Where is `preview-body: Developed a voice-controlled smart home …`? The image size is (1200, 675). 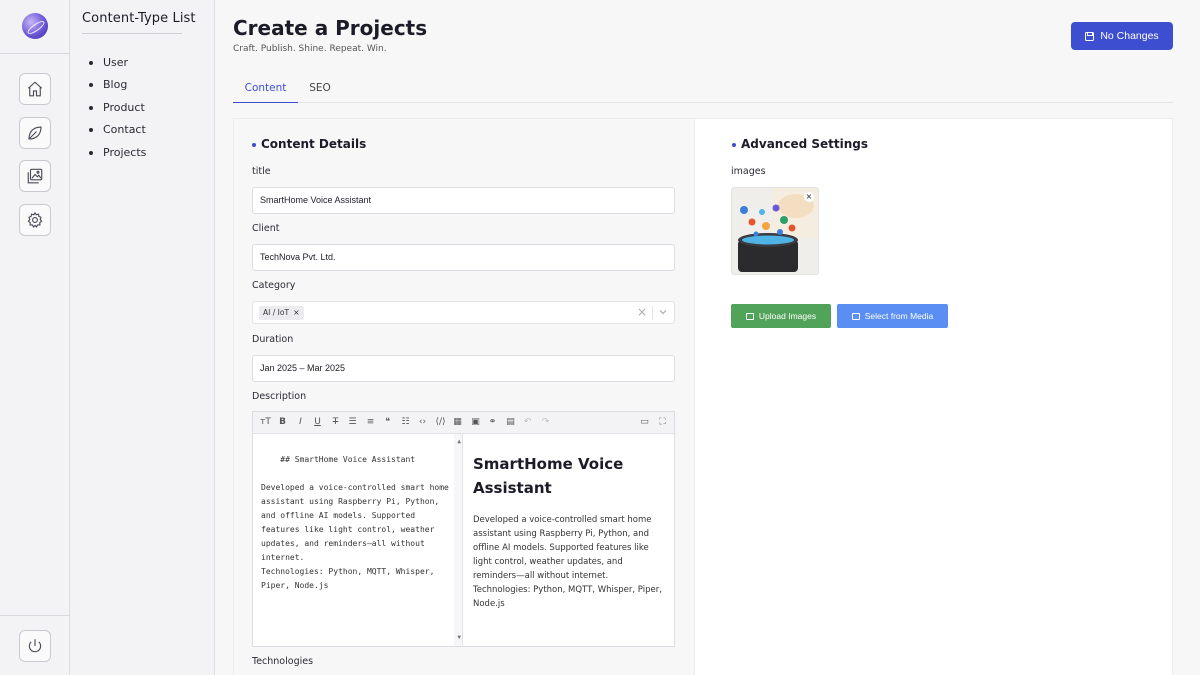 preview-body: Developed a voice-controlled smart home … is located at coordinates (567, 562).